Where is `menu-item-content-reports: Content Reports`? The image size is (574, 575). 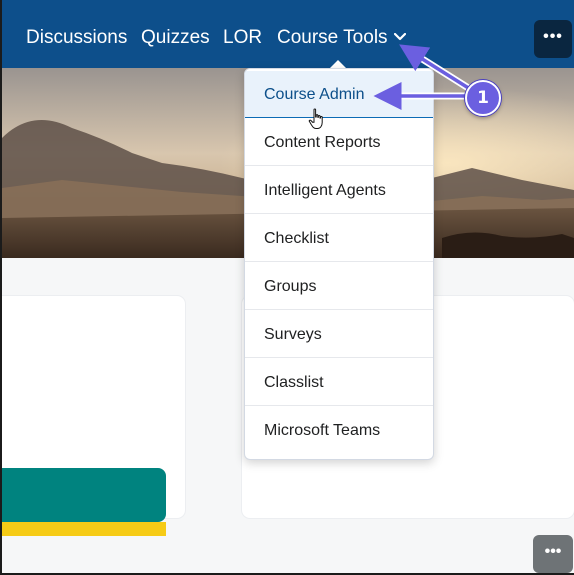 menu-item-content-reports: Content Reports is located at coordinates (339, 142).